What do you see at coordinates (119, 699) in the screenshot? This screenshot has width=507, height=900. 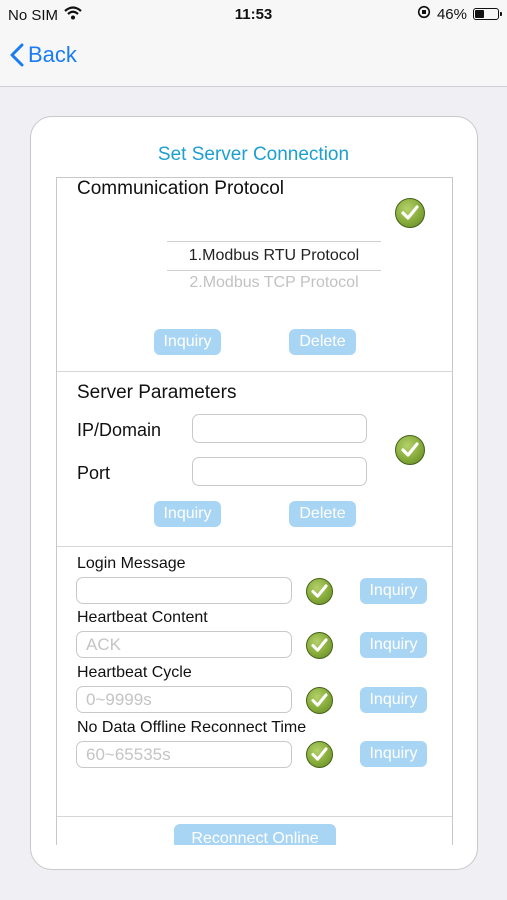 I see `heartbeat-cycle-placeholder: 0~9999s` at bounding box center [119, 699].